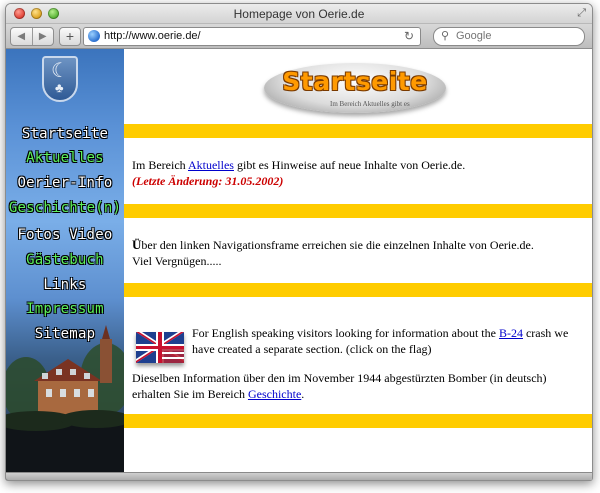 This screenshot has height=493, width=600. I want to click on b24-link: B-24, so click(511, 333).